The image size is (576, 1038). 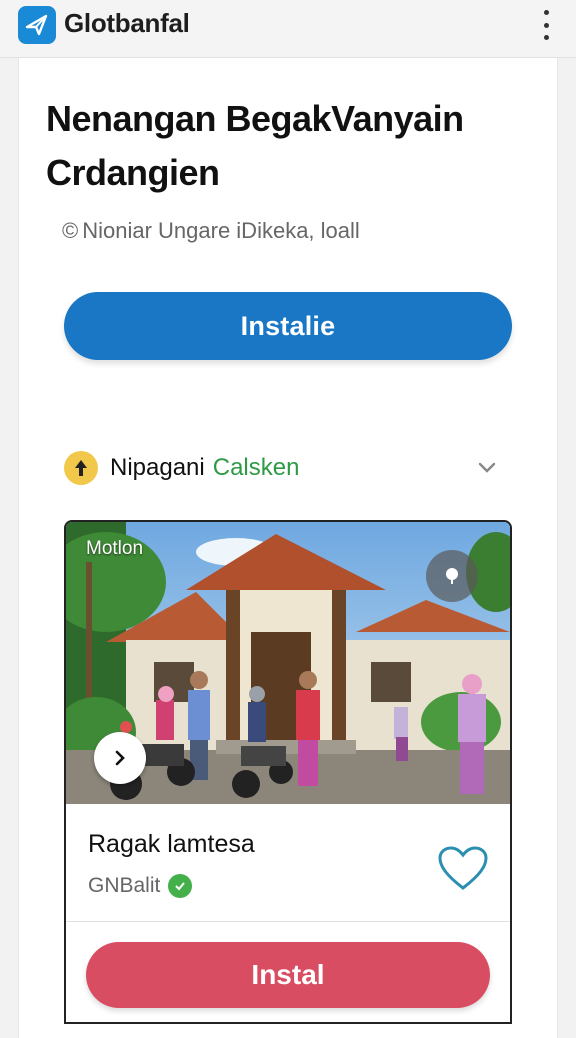 What do you see at coordinates (487, 467) in the screenshot?
I see `chevron-down-icon` at bounding box center [487, 467].